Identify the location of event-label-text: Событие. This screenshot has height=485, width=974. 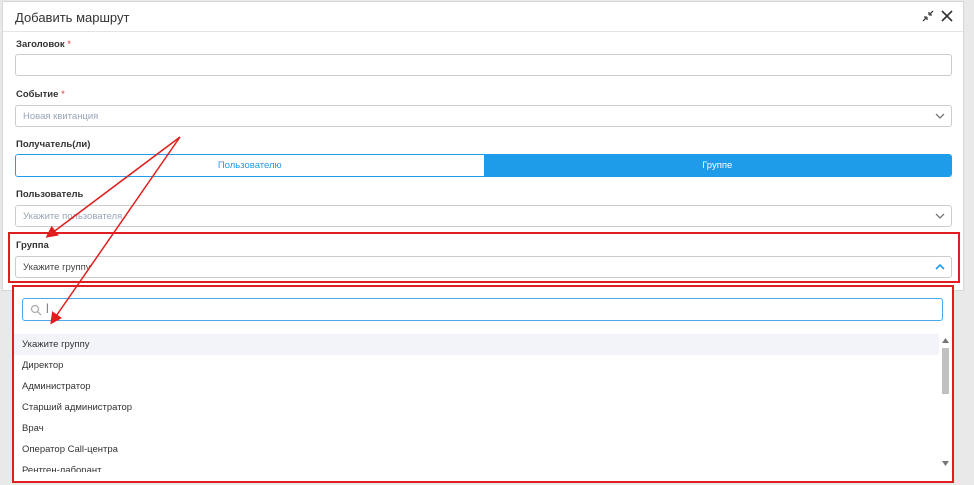
(37, 94).